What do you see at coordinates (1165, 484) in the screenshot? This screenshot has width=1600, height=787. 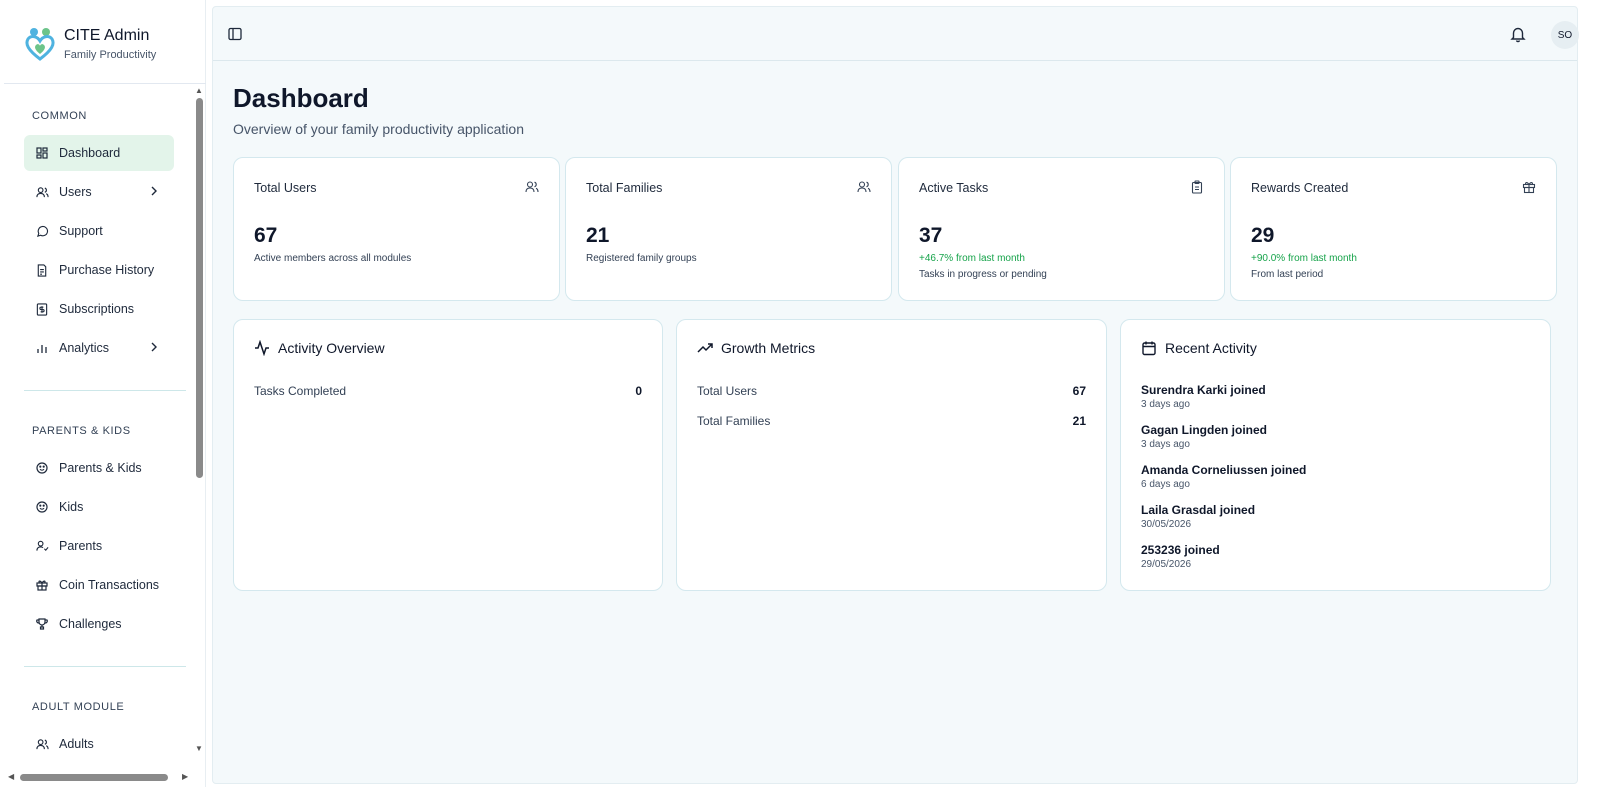 I see `activity-time: 6 days ago` at bounding box center [1165, 484].